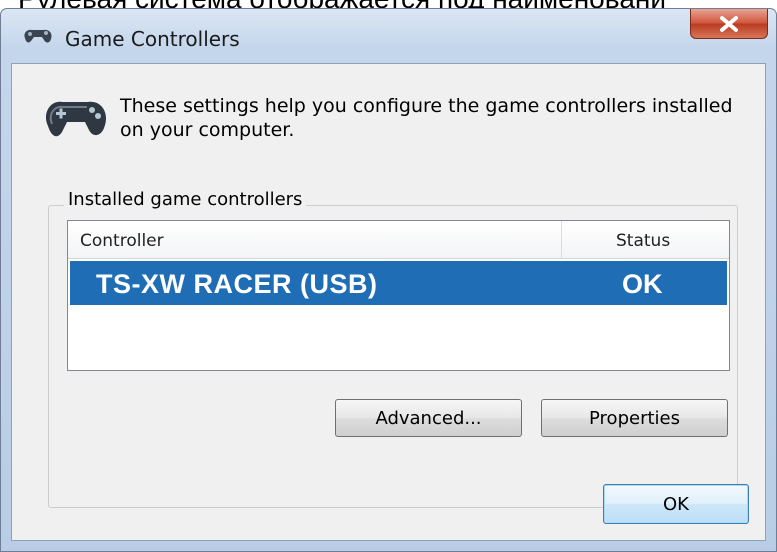  What do you see at coordinates (398, 283) in the screenshot?
I see `controller-row: TS-XW RACER (USB) OK` at bounding box center [398, 283].